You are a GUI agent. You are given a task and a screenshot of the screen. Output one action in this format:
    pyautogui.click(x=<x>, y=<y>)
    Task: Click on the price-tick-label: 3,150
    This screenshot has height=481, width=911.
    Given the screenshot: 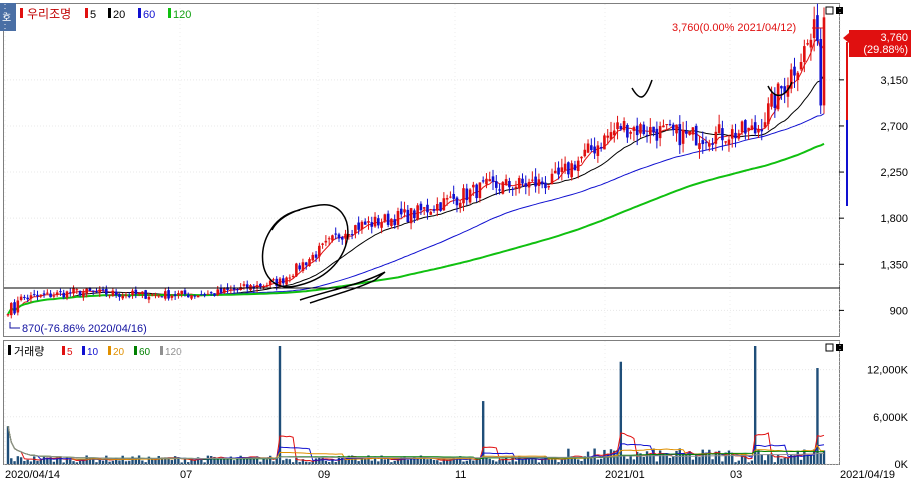 What is the action you would take?
    pyautogui.click(x=894, y=81)
    